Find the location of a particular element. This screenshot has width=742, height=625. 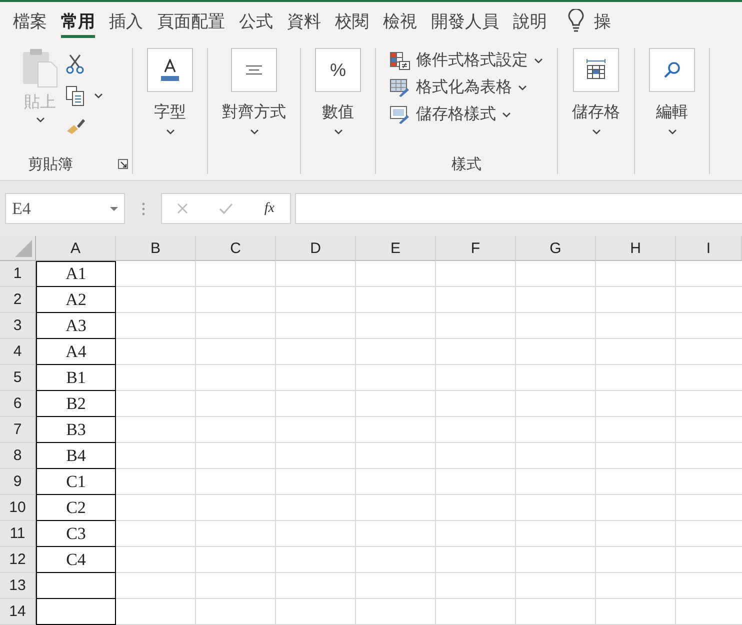

tell-me-field: 操 is located at coordinates (602, 21).